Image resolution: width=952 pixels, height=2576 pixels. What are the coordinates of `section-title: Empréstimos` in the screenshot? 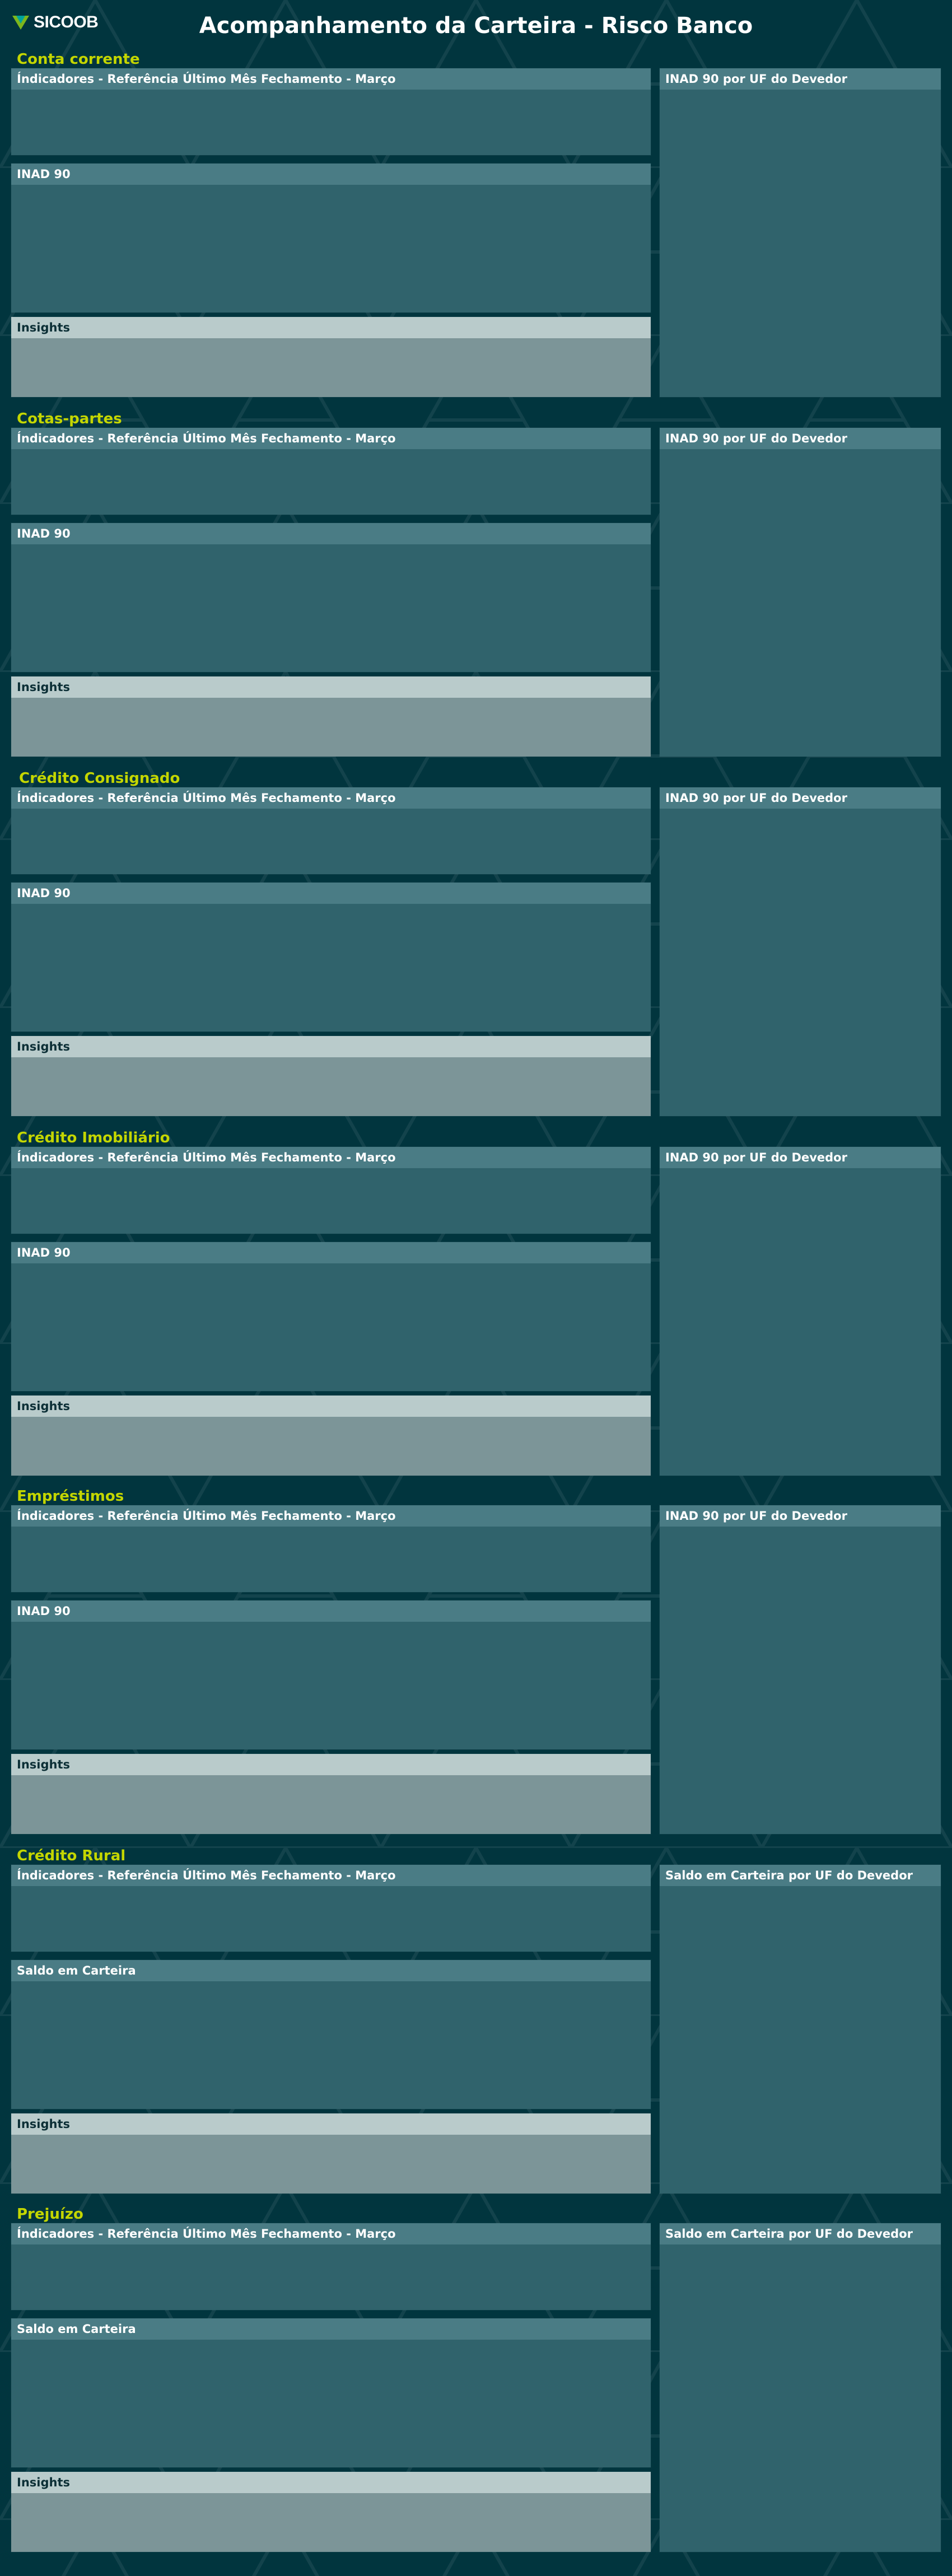 It's located at (71, 1497).